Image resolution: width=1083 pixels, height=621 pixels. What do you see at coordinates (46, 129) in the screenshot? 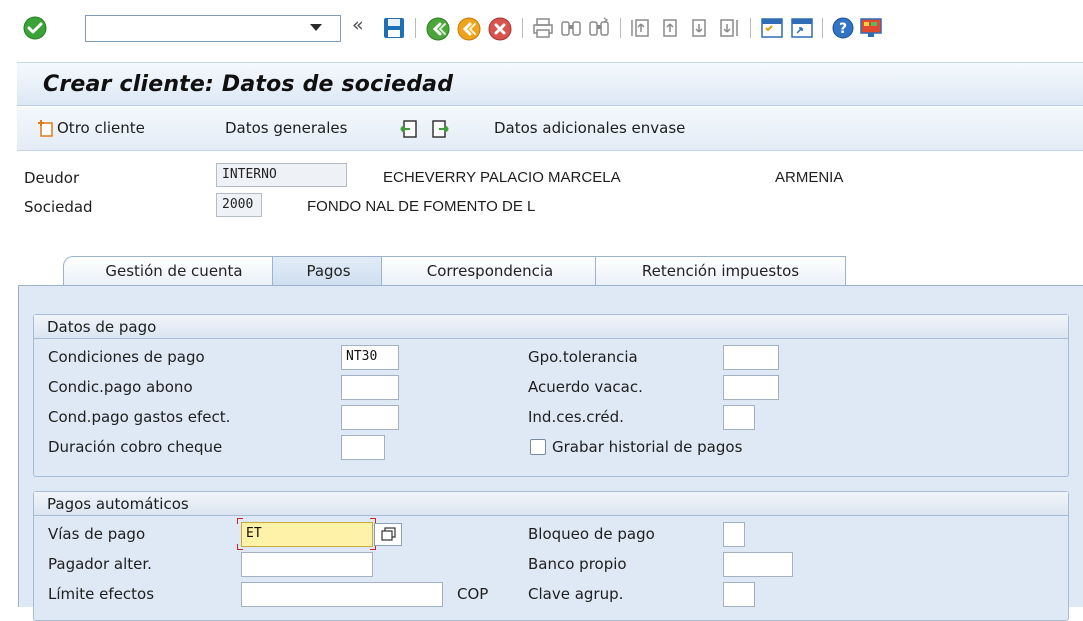
I see `new-document-icon` at bounding box center [46, 129].